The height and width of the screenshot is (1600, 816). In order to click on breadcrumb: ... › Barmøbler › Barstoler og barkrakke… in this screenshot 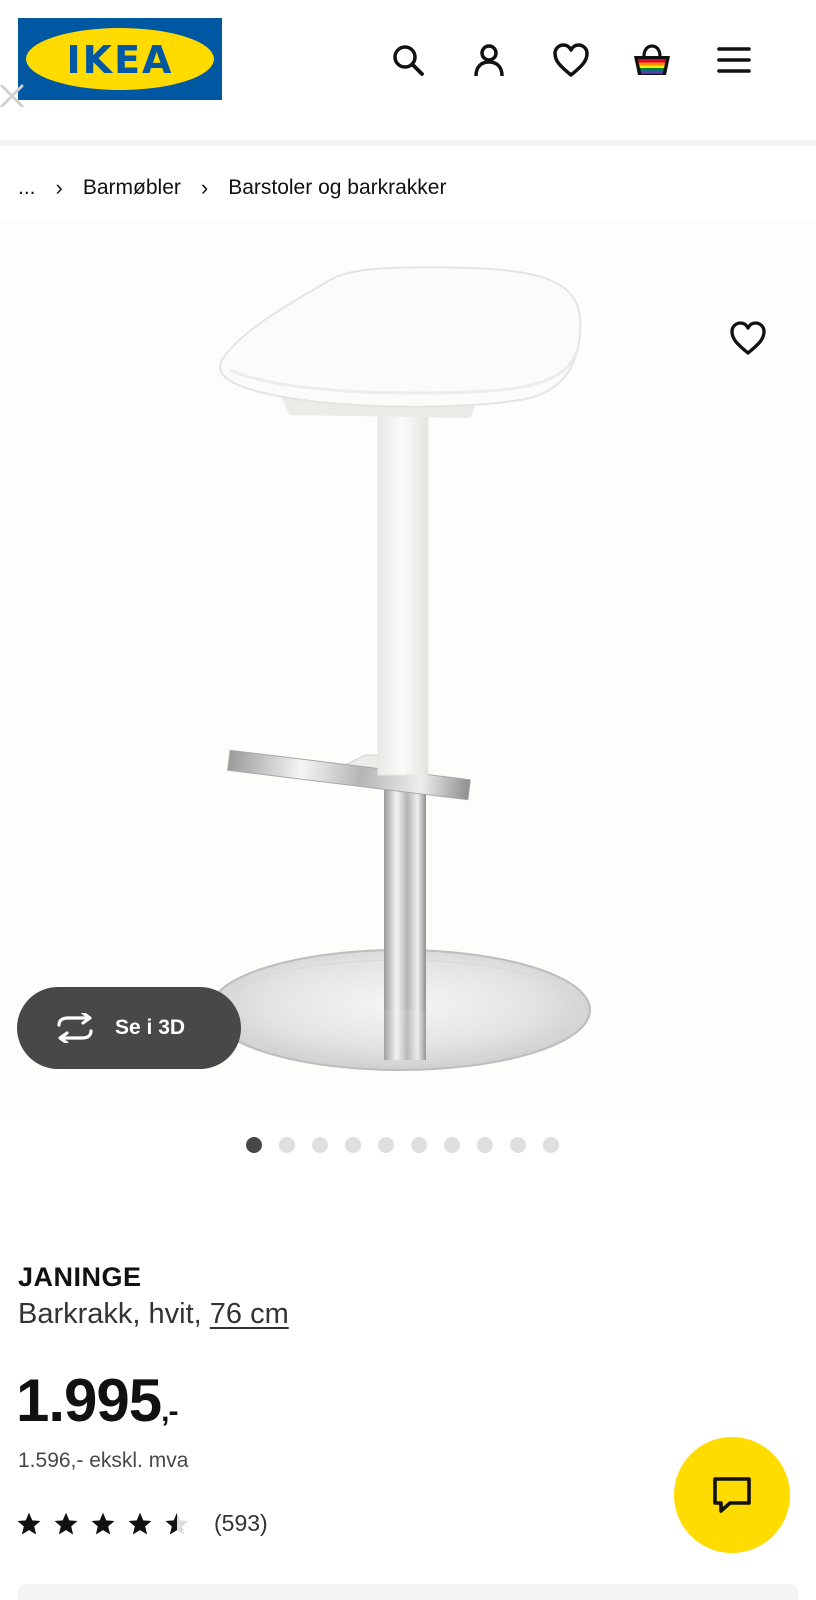, I will do `click(232, 188)`.